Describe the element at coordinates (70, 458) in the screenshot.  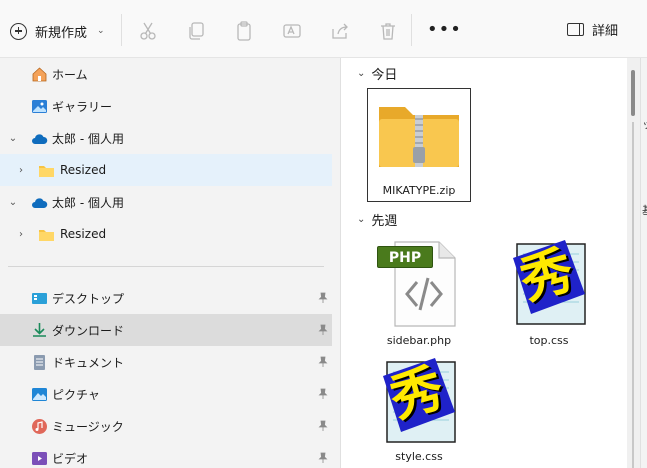
I see `nav-item-label: ビデオ` at that location.